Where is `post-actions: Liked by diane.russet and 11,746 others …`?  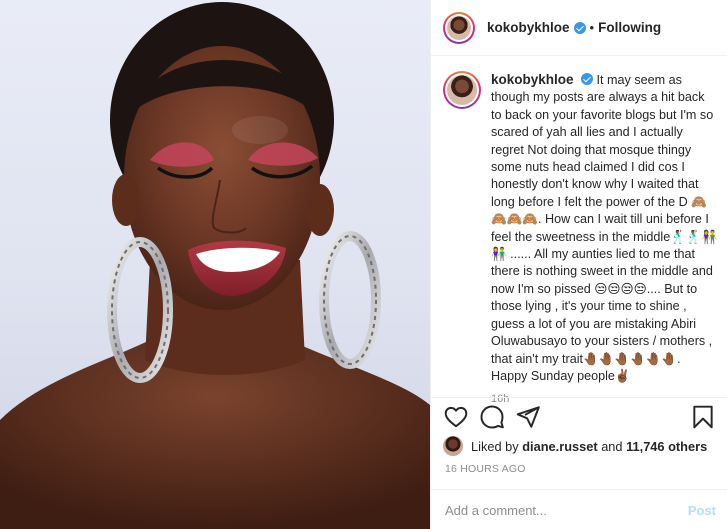 post-actions: Liked by diane.russet and 11,746 others … is located at coordinates (579, 463).